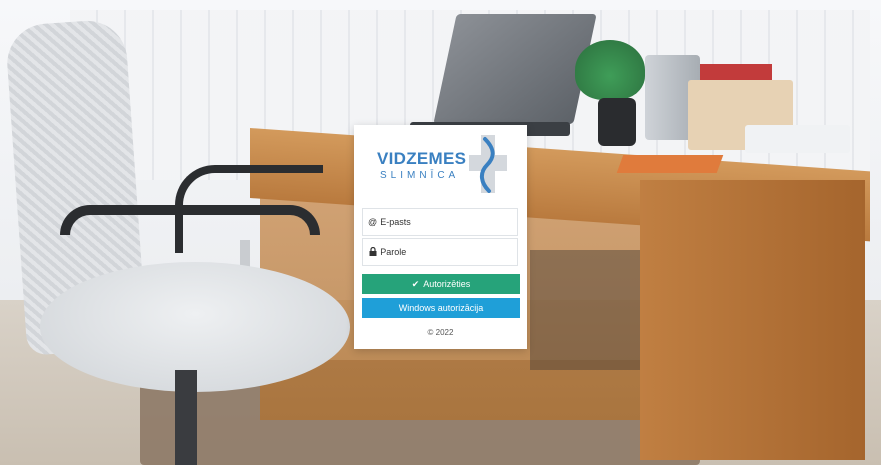  I want to click on plant, so click(610, 70).